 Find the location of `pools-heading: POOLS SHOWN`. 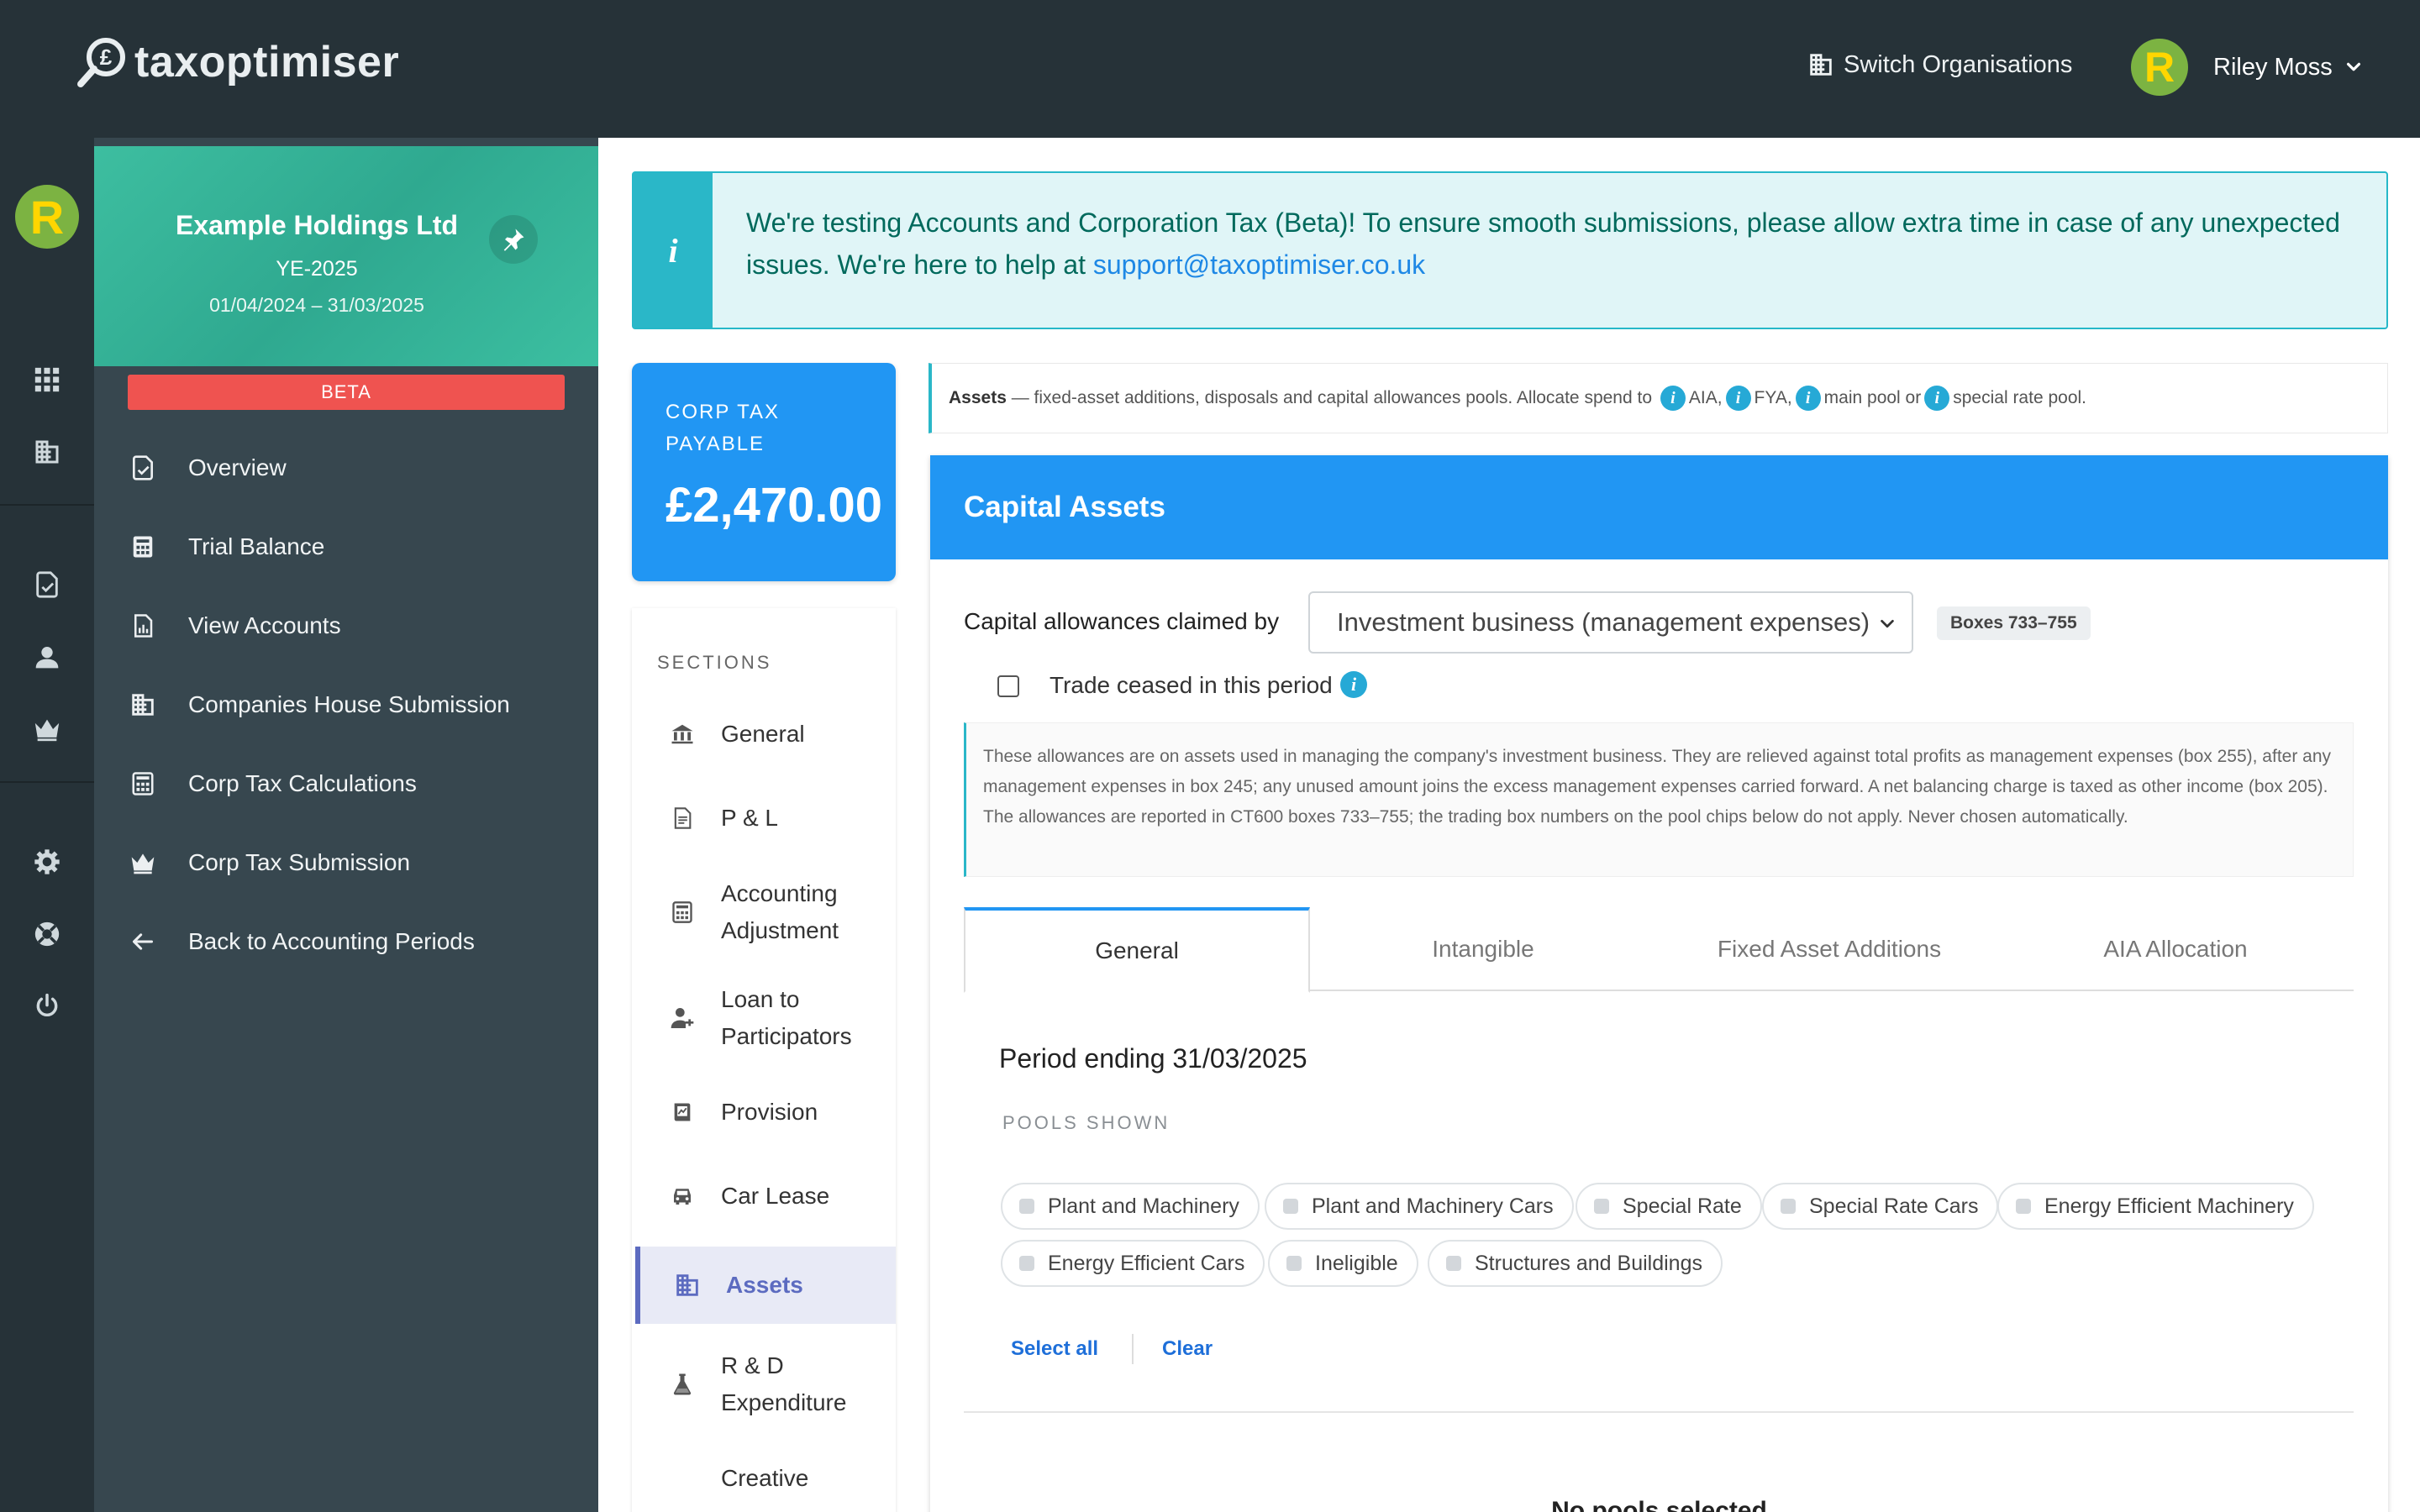

pools-heading: POOLS SHOWN is located at coordinates (1086, 1122).